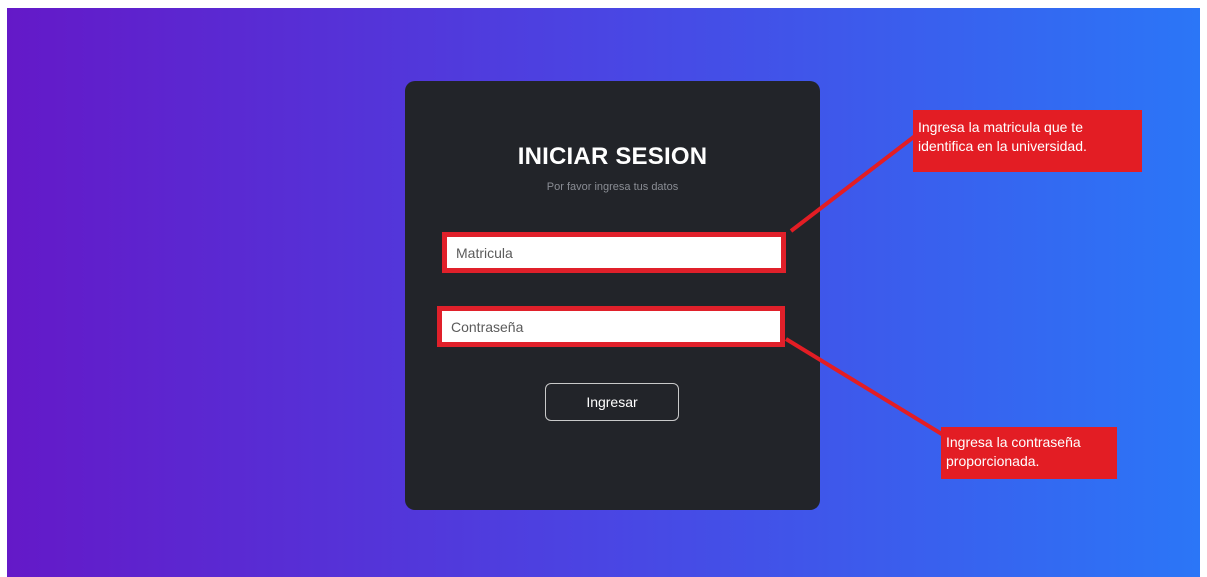 The height and width of the screenshot is (577, 1207). Describe the element at coordinates (1029, 453) in the screenshot. I see `password-annotation: Ingresa la contraseña proporcionada.` at that location.